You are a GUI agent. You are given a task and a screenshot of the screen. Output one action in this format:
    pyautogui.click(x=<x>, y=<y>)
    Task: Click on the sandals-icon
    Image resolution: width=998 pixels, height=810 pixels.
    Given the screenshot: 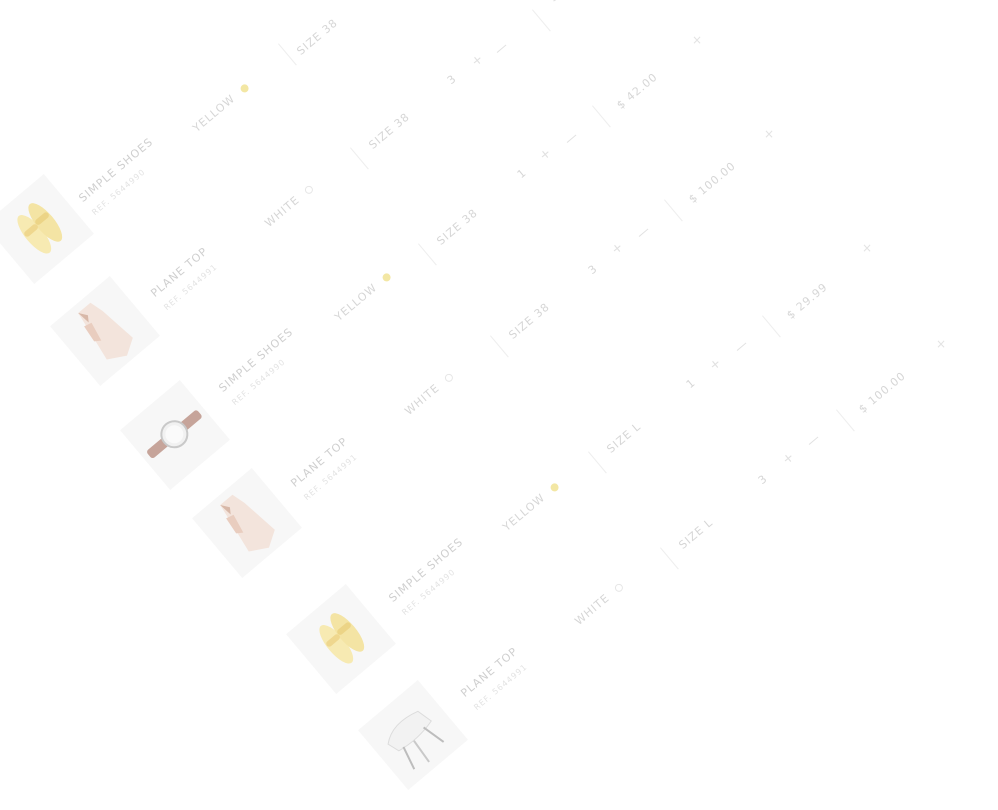 What is the action you would take?
    pyautogui.click(x=342, y=638)
    